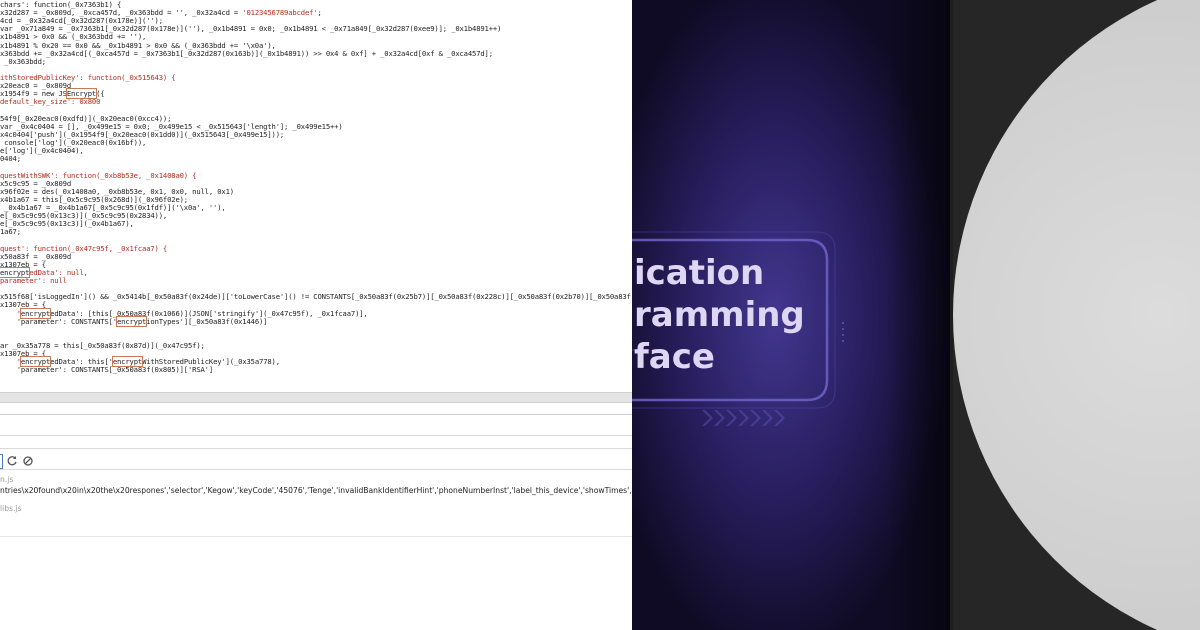 This screenshot has width=1200, height=630. Describe the element at coordinates (10, 508) in the screenshot. I see `console-source-link: libs.js` at that location.